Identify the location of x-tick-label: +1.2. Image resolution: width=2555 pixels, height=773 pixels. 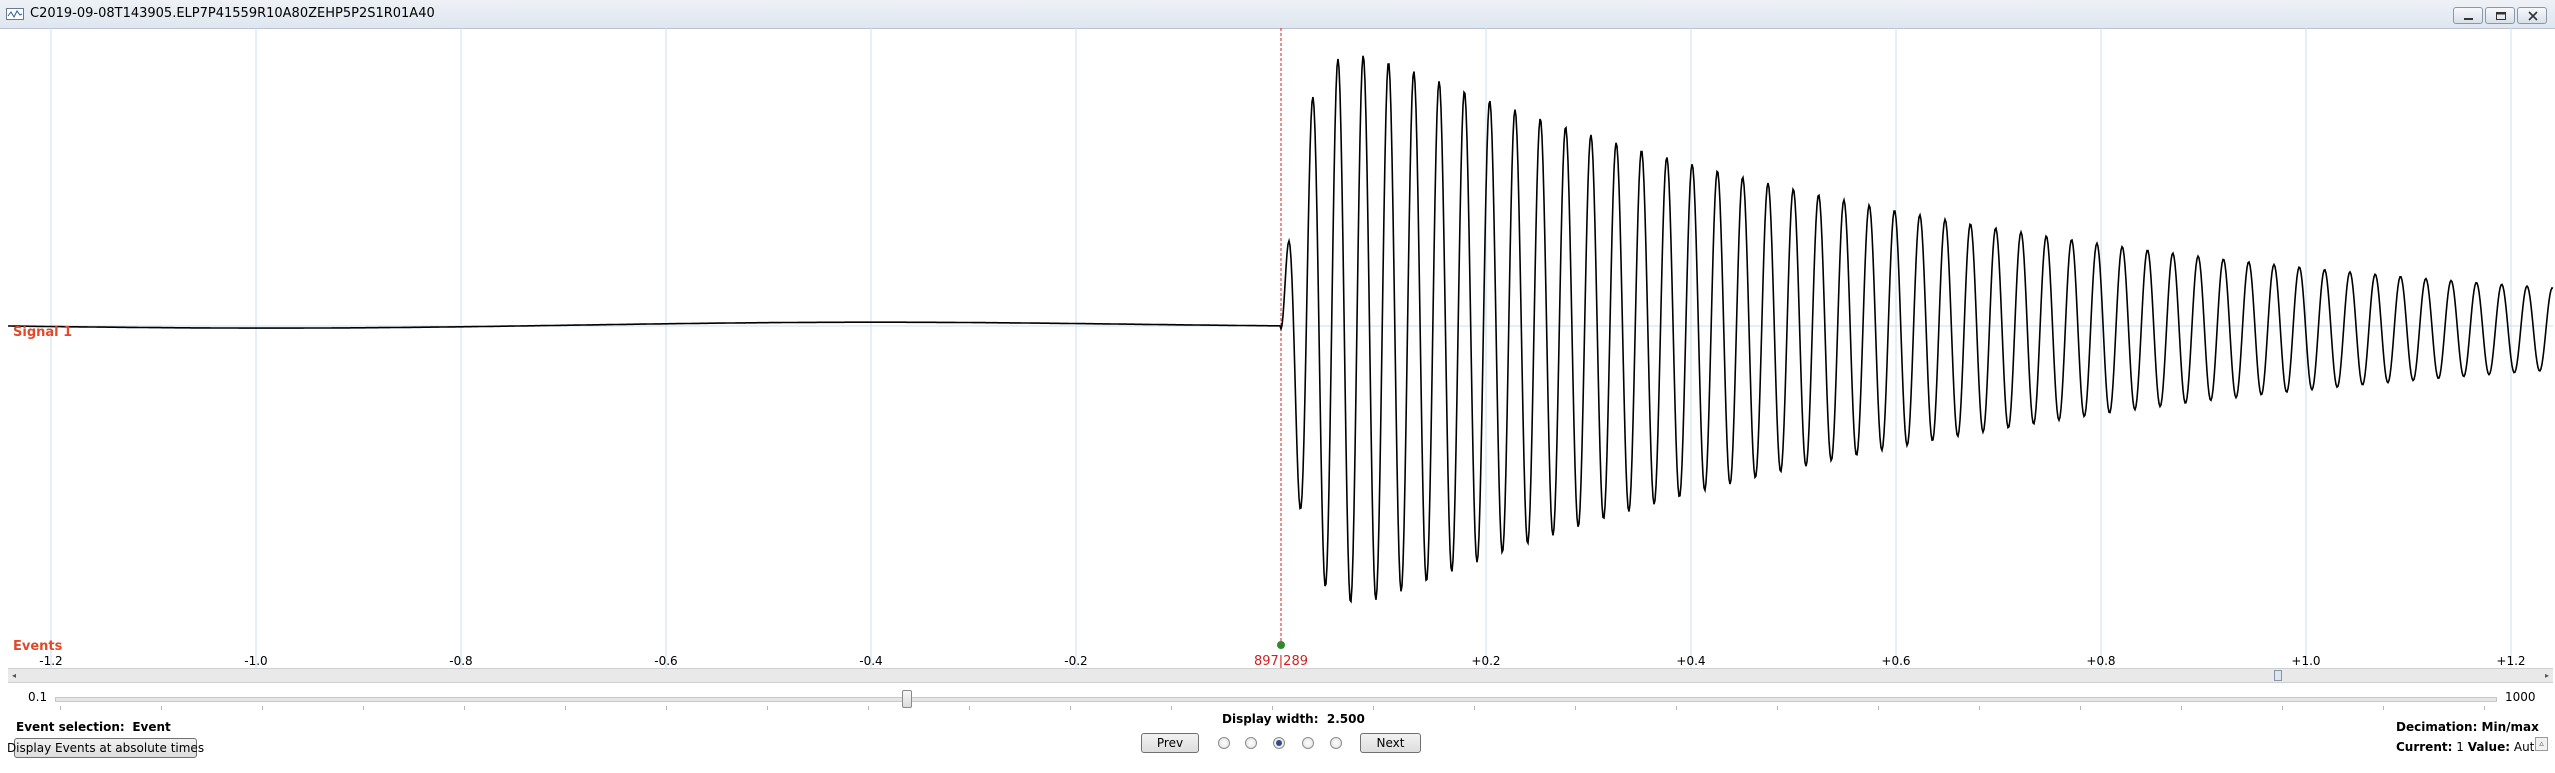
(2510, 661).